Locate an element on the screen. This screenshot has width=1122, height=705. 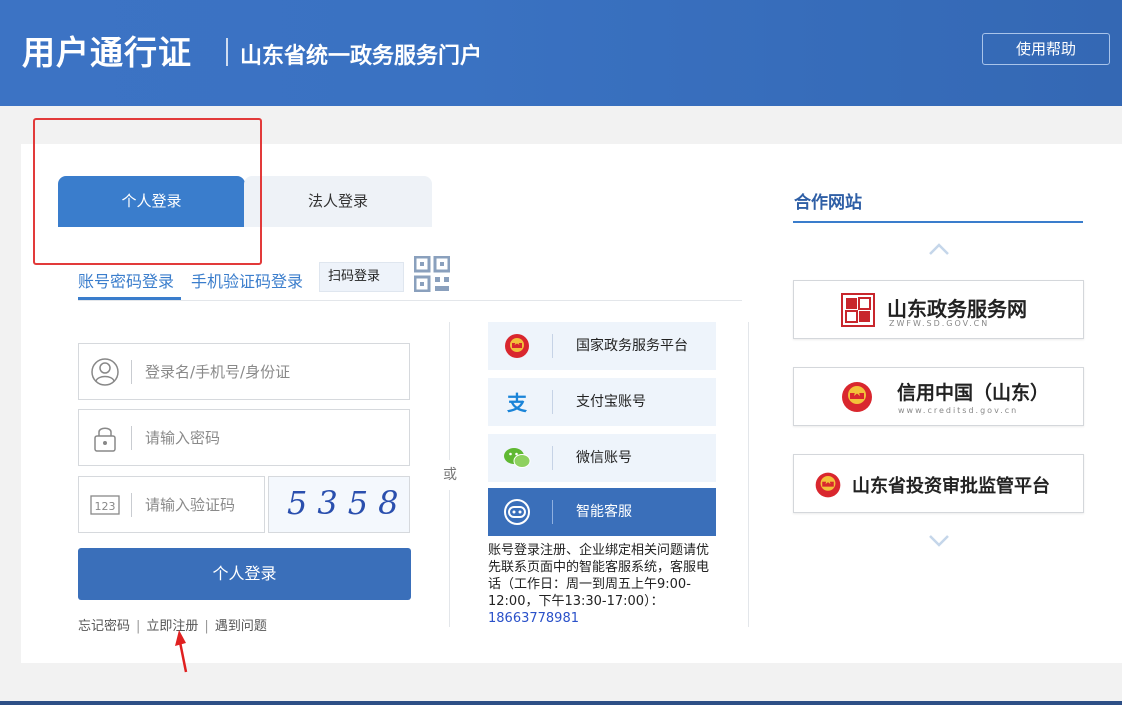
captcha-image: 5358 is located at coordinates (339, 504).